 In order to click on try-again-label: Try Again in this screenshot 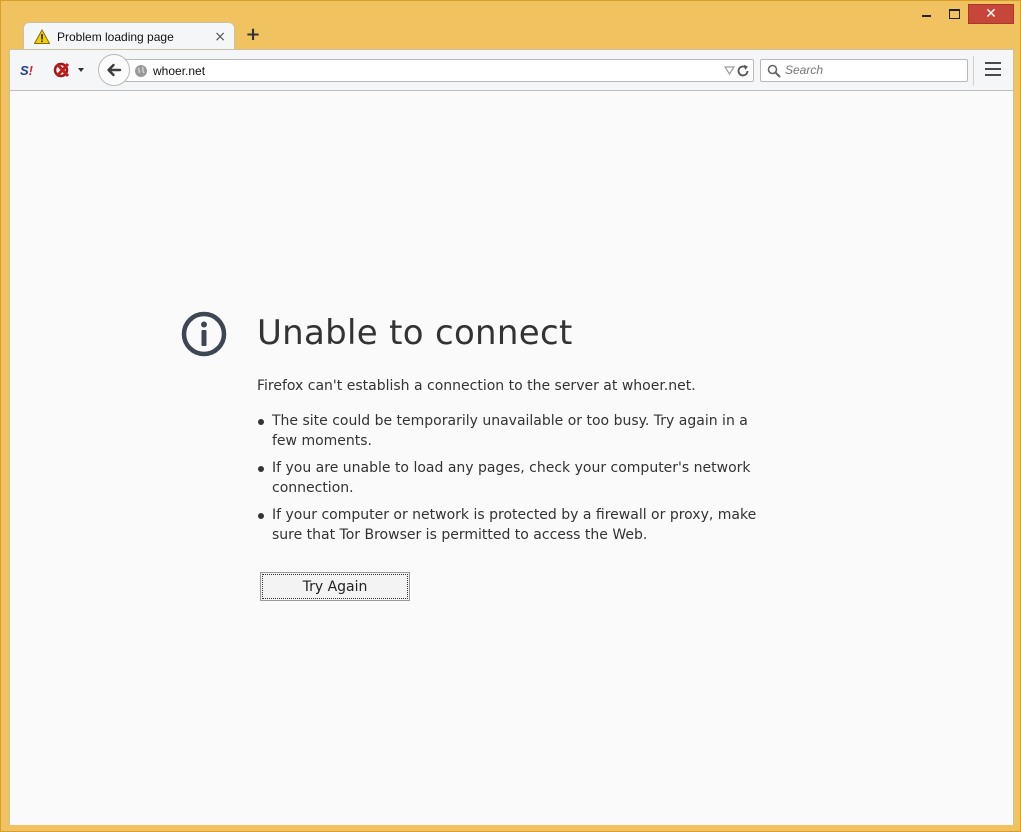, I will do `click(335, 586)`.